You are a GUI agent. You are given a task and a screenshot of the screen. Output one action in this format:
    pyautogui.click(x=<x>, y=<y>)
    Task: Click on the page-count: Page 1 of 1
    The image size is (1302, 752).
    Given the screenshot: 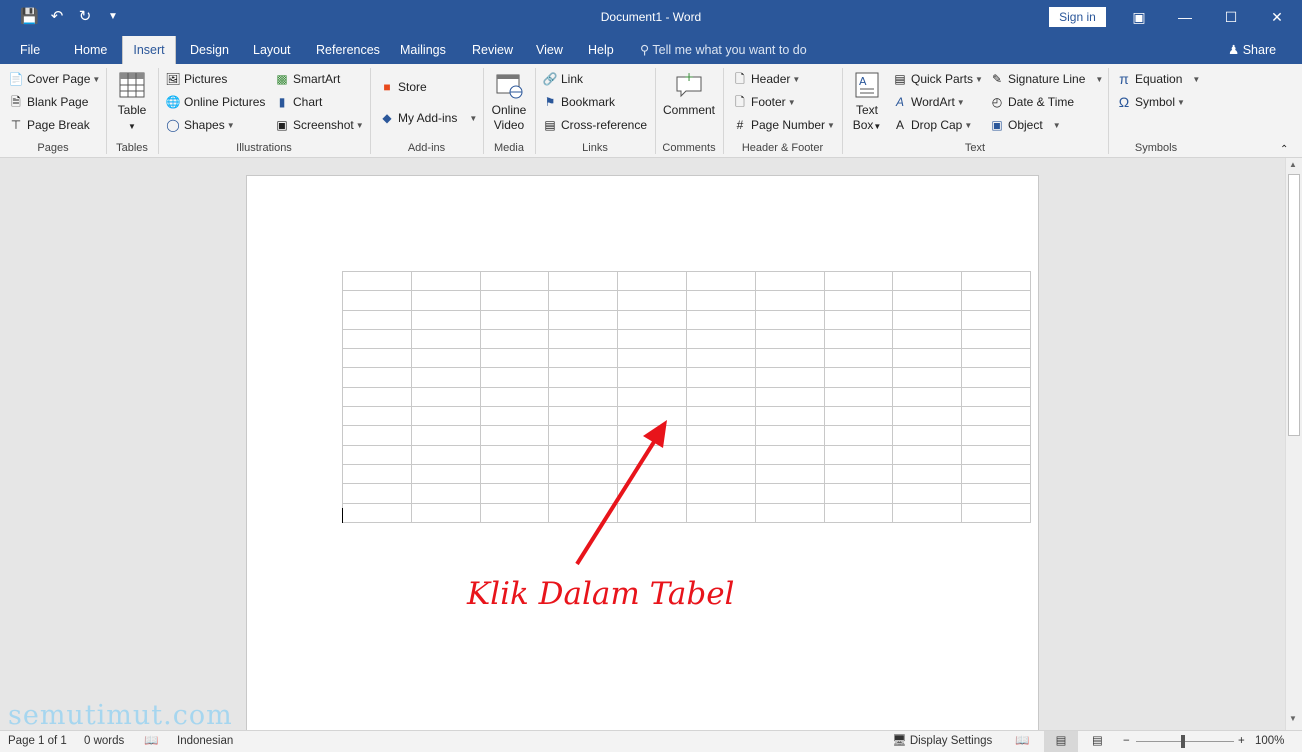 What is the action you would take?
    pyautogui.click(x=37, y=741)
    